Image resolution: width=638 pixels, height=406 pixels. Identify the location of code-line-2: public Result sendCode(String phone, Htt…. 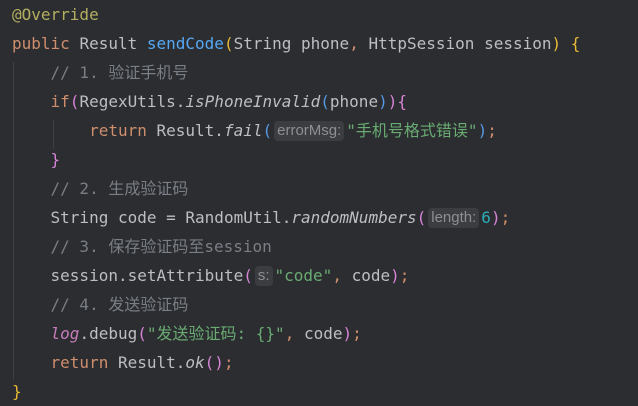
(296, 43).